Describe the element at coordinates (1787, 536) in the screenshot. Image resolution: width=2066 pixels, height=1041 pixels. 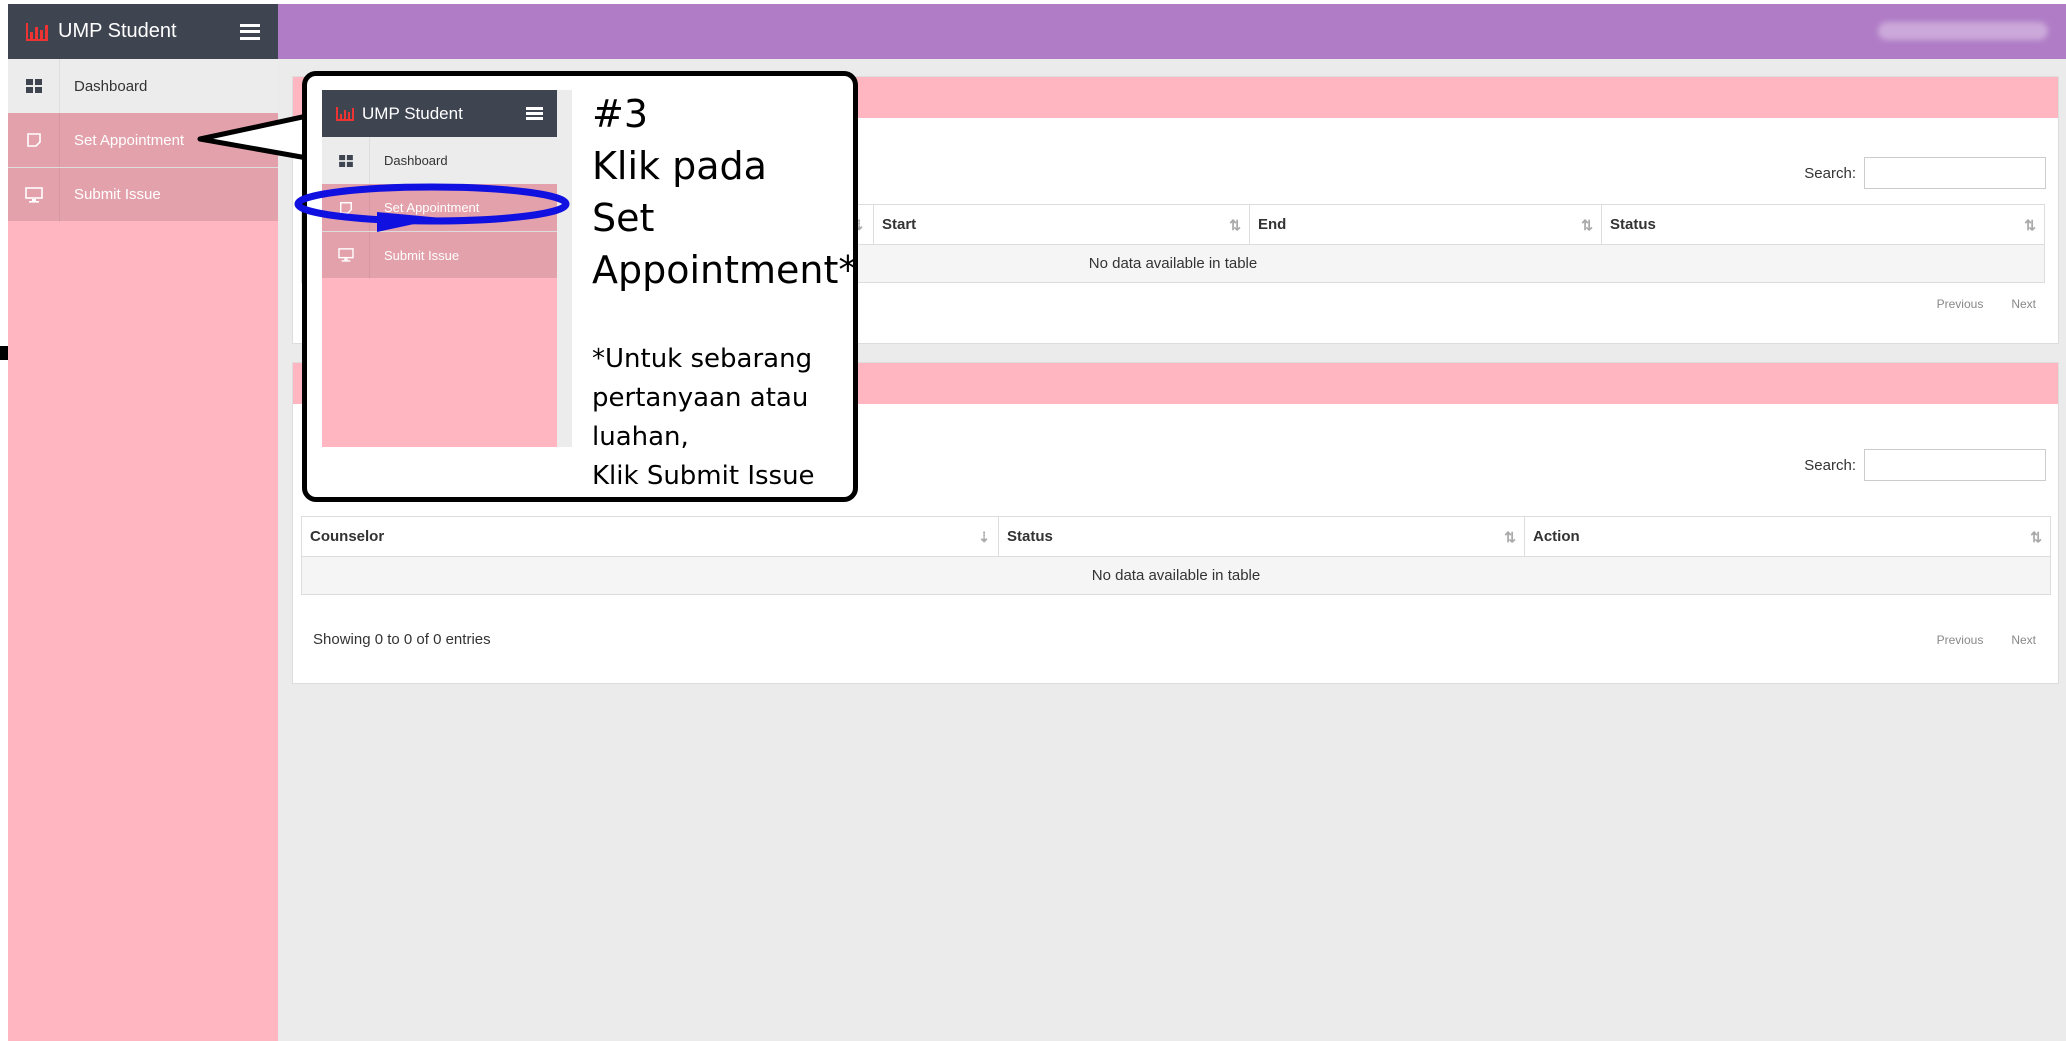
I see `column-header-action: Action ⇅` at that location.